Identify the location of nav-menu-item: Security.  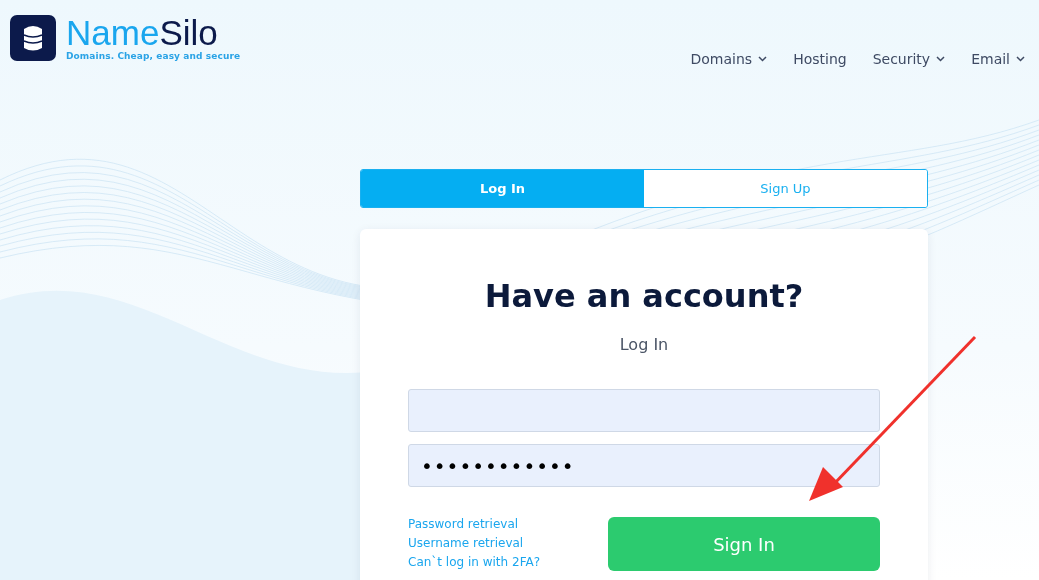
(909, 59).